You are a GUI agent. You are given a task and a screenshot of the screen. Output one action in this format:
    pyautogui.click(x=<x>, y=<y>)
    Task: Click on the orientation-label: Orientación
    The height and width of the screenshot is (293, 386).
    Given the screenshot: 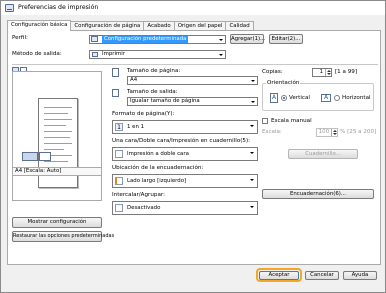 What is the action you would take?
    pyautogui.click(x=283, y=83)
    